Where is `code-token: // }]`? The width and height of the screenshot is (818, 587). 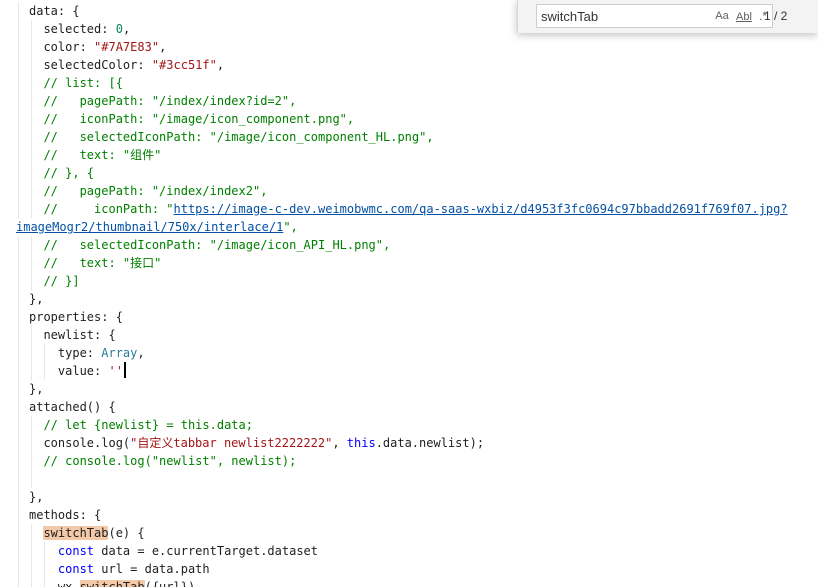 code-token: // }] is located at coordinates (61, 281).